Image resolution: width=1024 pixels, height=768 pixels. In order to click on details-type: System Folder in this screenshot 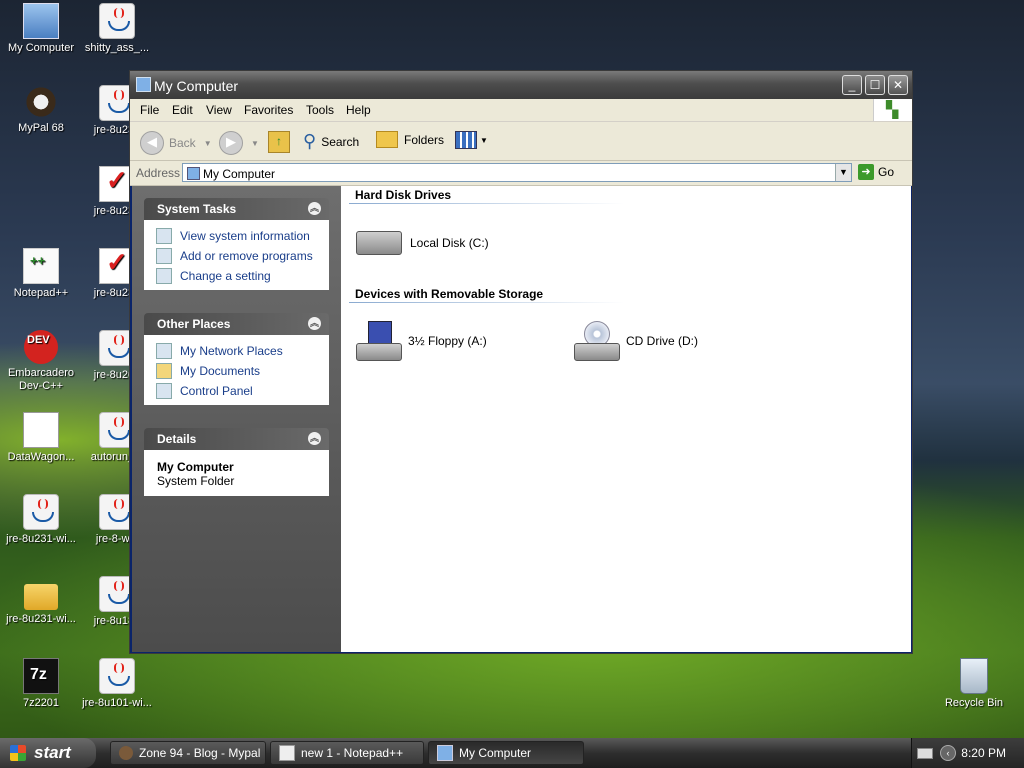, I will do `click(196, 481)`.